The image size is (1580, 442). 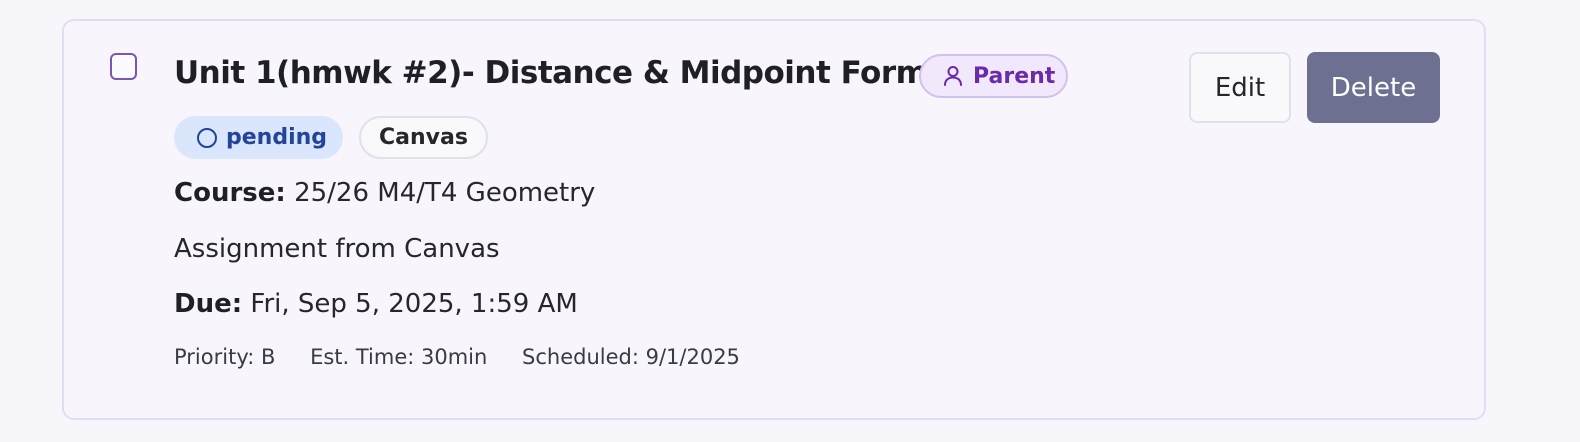 What do you see at coordinates (1240, 87) in the screenshot?
I see `edit-button: Edit` at bounding box center [1240, 87].